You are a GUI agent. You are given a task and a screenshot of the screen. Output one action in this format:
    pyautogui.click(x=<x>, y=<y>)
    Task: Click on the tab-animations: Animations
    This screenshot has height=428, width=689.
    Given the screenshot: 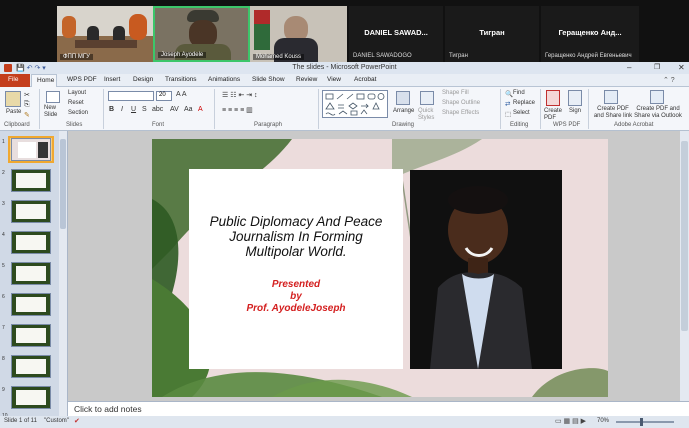 What is the action you would take?
    pyautogui.click(x=224, y=79)
    